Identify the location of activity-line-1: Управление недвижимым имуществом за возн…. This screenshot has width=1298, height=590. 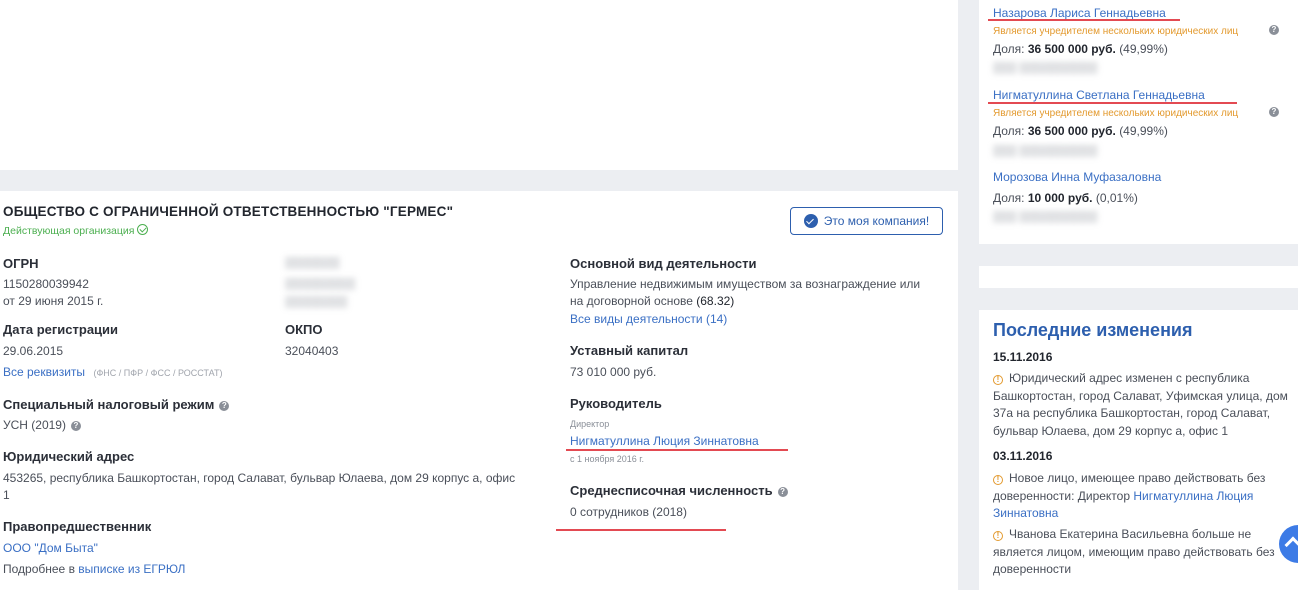
(745, 284).